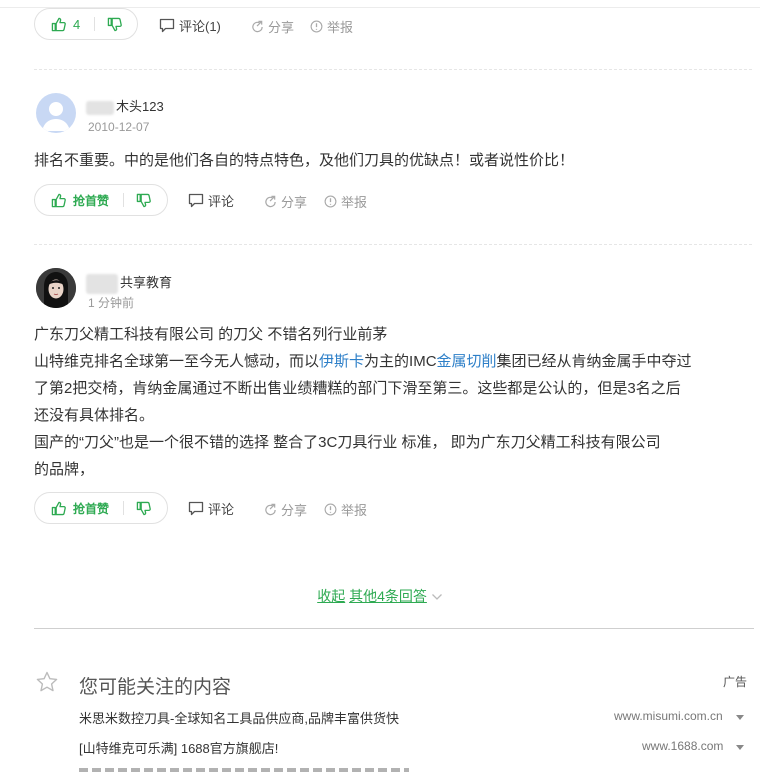 The height and width of the screenshot is (772, 760). What do you see at coordinates (178, 747) in the screenshot?
I see `recommend-item: [山特维克可乐满] 1688官方旗舰店!` at bounding box center [178, 747].